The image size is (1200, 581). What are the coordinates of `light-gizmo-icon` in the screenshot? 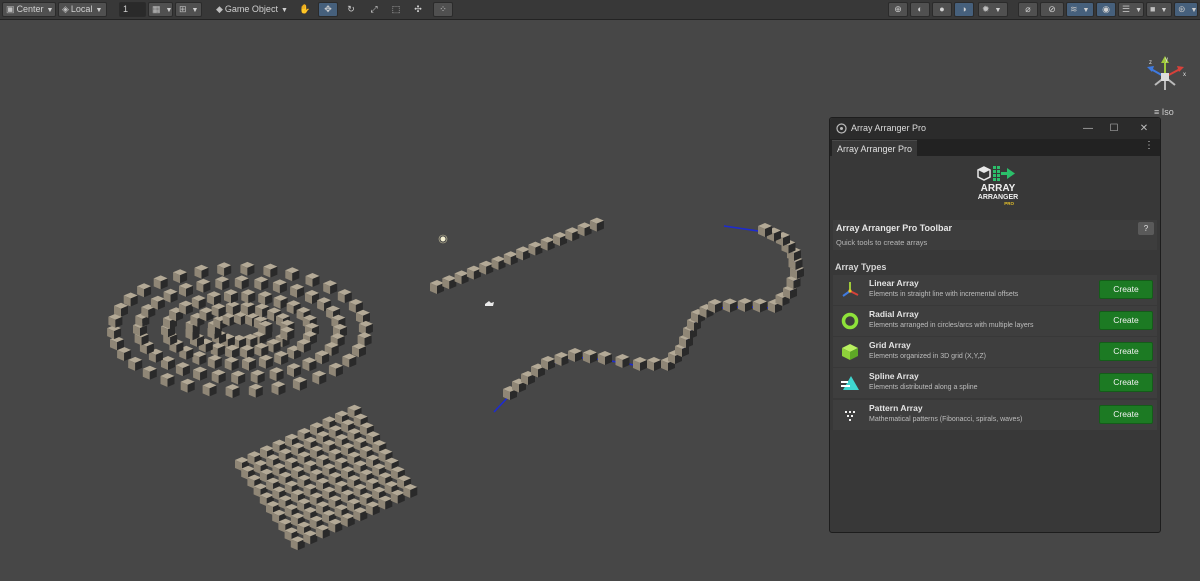 It's located at (443, 239).